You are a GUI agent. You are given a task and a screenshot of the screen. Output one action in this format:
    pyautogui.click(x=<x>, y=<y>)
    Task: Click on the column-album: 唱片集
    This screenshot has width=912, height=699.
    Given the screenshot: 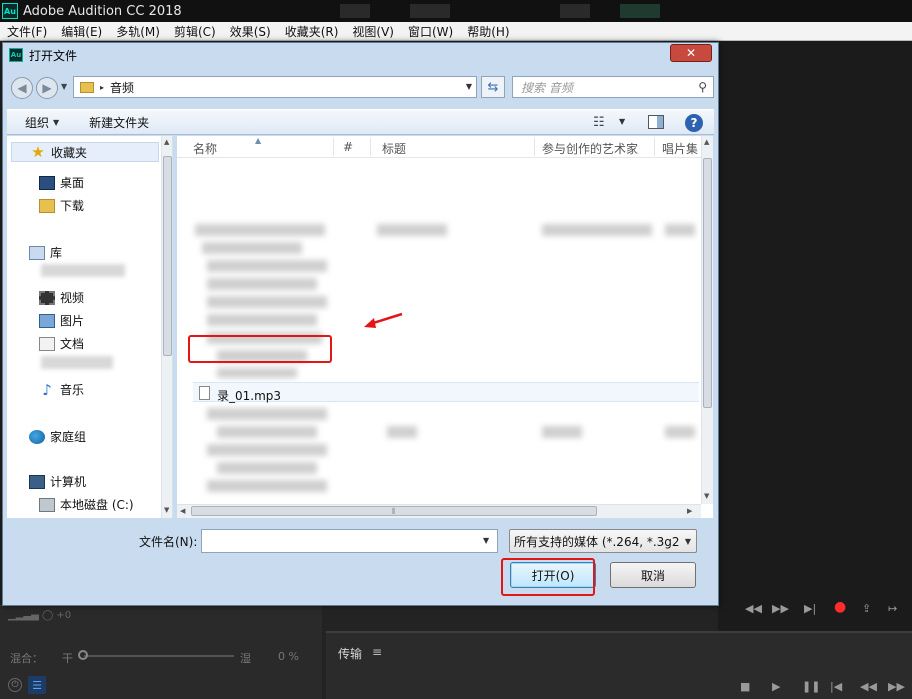 What is the action you would take?
    pyautogui.click(x=680, y=148)
    